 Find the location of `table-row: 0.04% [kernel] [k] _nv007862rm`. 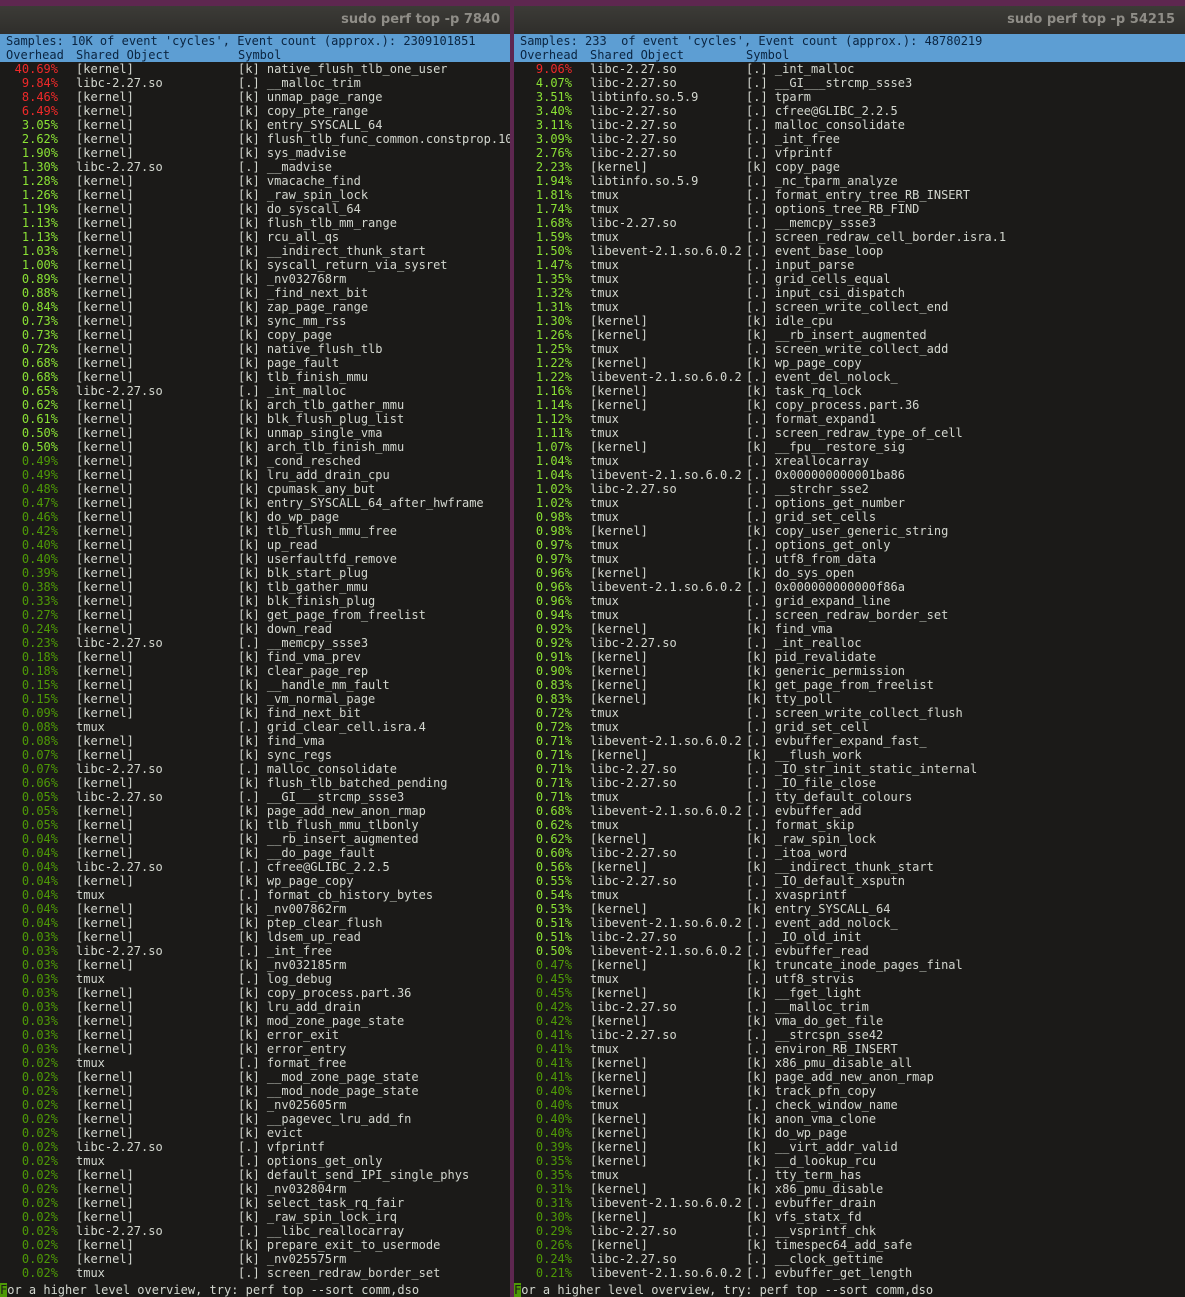

table-row: 0.04% [kernel] [k] _nv007862rm is located at coordinates (255, 909).